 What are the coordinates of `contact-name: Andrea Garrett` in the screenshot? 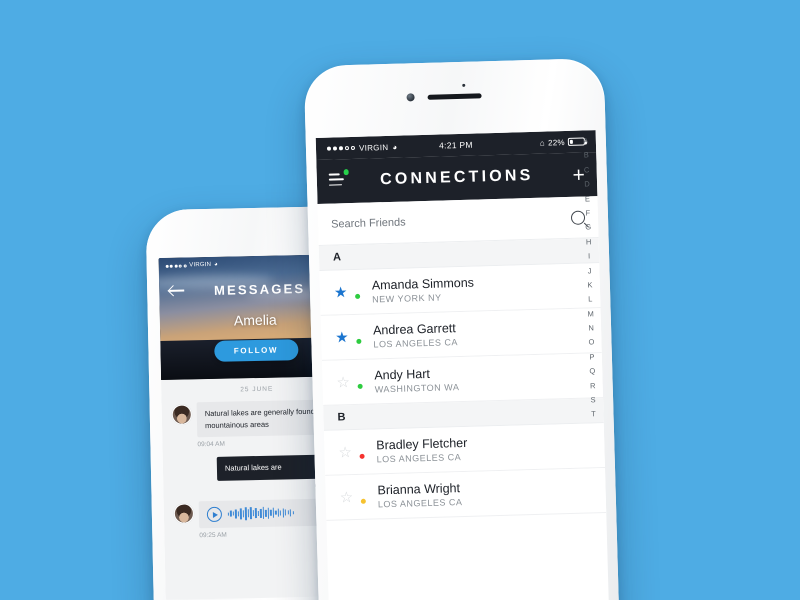 It's located at (414, 329).